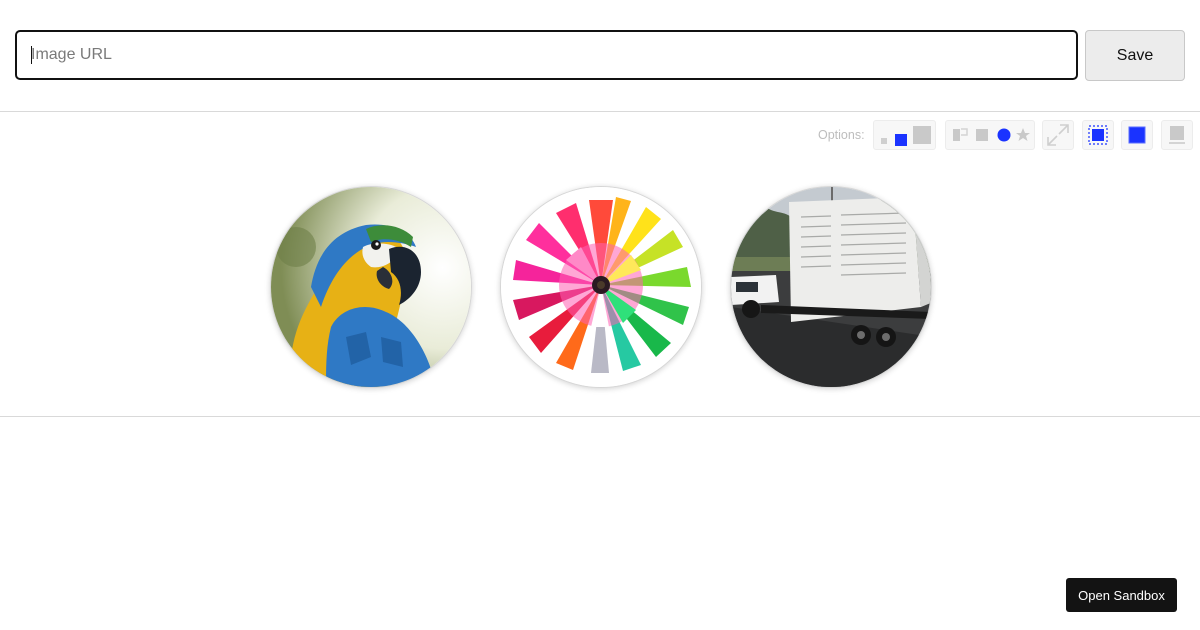 This screenshot has width=1200, height=630. Describe the element at coordinates (960, 134) in the screenshot. I see `shape-partial-option` at that location.